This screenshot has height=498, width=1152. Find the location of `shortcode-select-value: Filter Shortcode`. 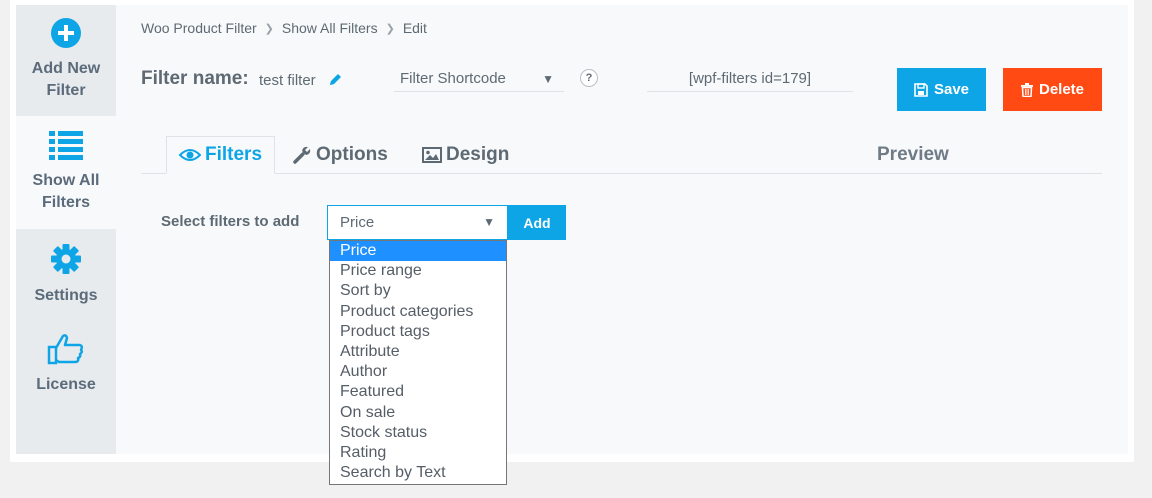

shortcode-select-value: Filter Shortcode is located at coordinates (453, 78).